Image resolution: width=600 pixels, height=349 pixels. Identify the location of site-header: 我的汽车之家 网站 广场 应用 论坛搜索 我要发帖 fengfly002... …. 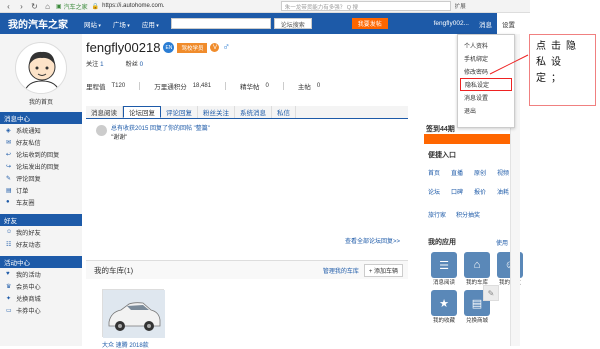
(260, 23).